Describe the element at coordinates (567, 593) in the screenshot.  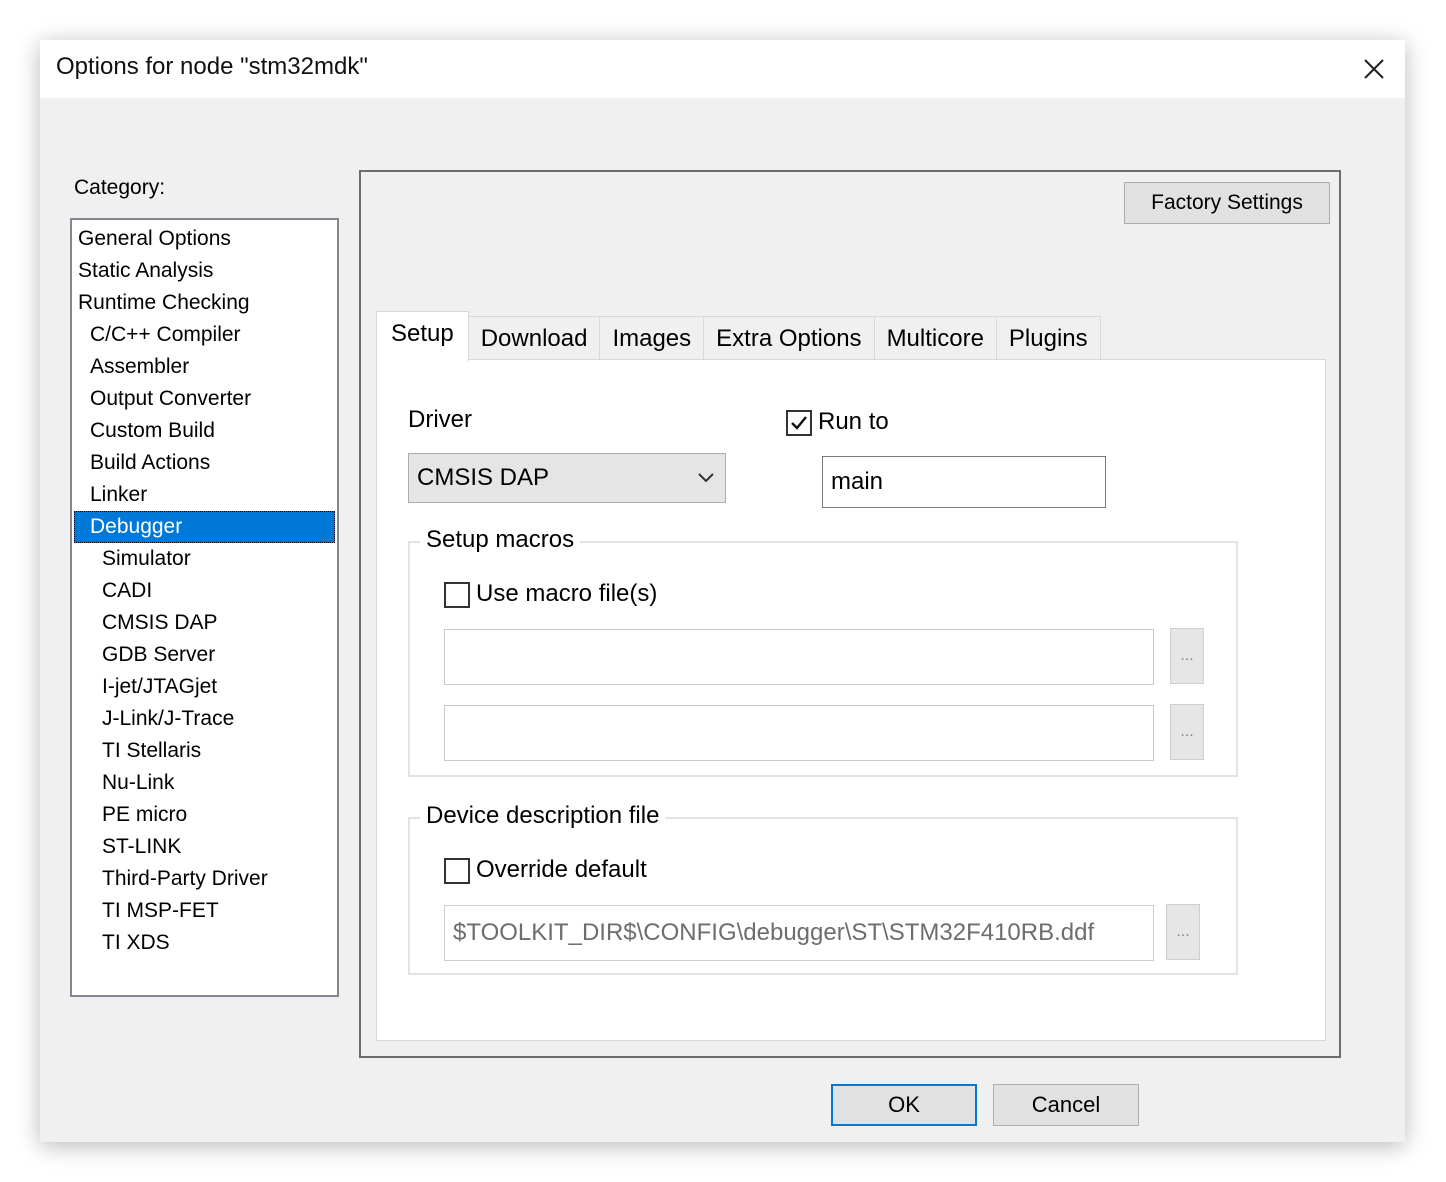
I see `use-macro-label: Use macro file(s)` at that location.